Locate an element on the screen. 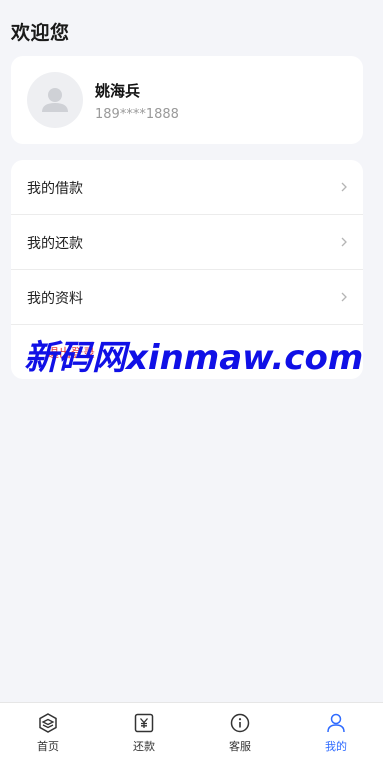 This screenshot has height=759, width=383. tab-label: 客服 is located at coordinates (240, 746).